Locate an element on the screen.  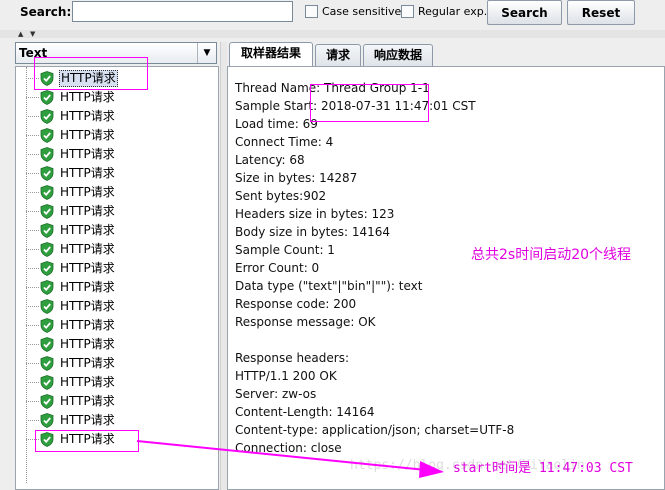
result-line: Thread Name: Thread Group 1-1 is located at coordinates (332, 88).